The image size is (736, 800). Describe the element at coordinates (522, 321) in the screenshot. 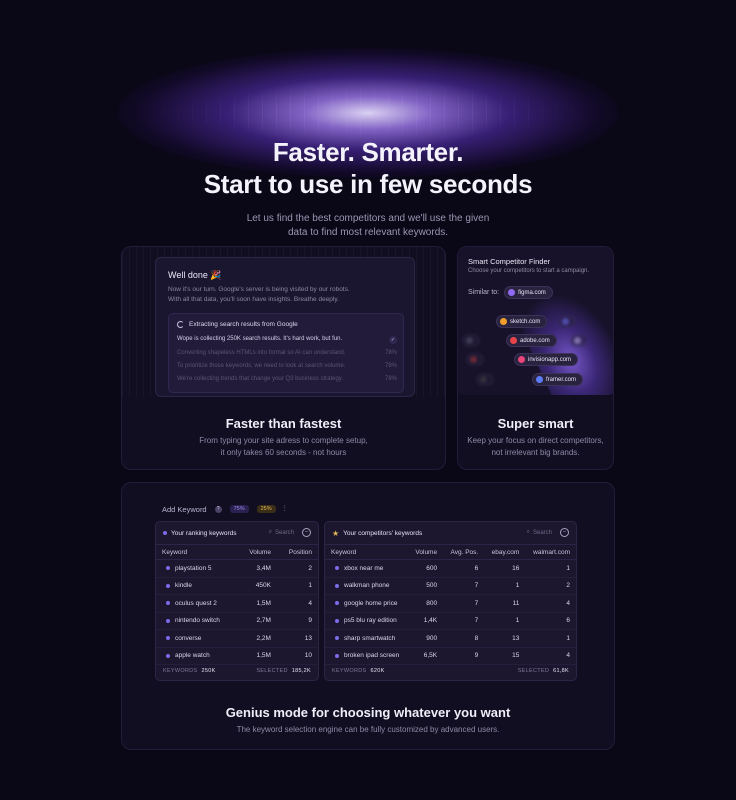

I see `competitor-chip-sketch: sketch.com` at that location.